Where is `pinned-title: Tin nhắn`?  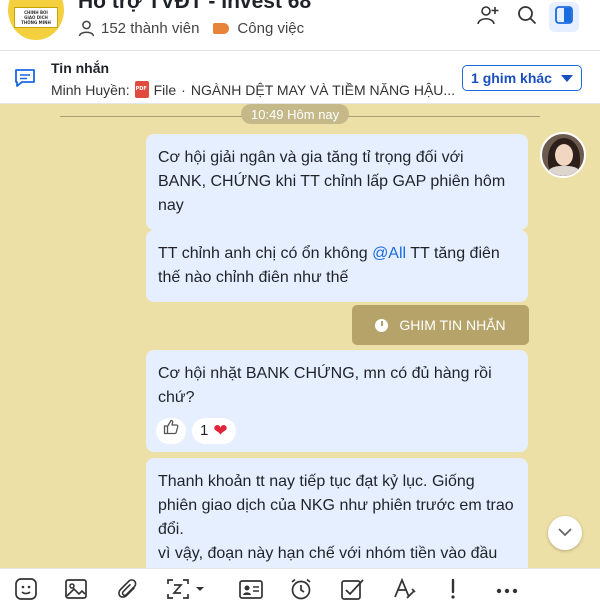
pinned-title: Tin nhắn is located at coordinates (80, 68).